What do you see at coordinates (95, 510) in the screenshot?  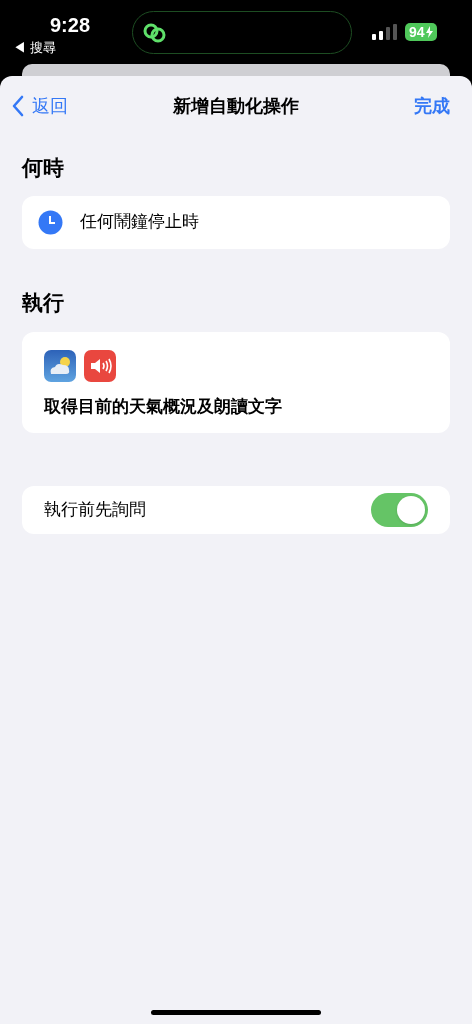 I see `ask-before-running-label: 執行前先詢問` at bounding box center [95, 510].